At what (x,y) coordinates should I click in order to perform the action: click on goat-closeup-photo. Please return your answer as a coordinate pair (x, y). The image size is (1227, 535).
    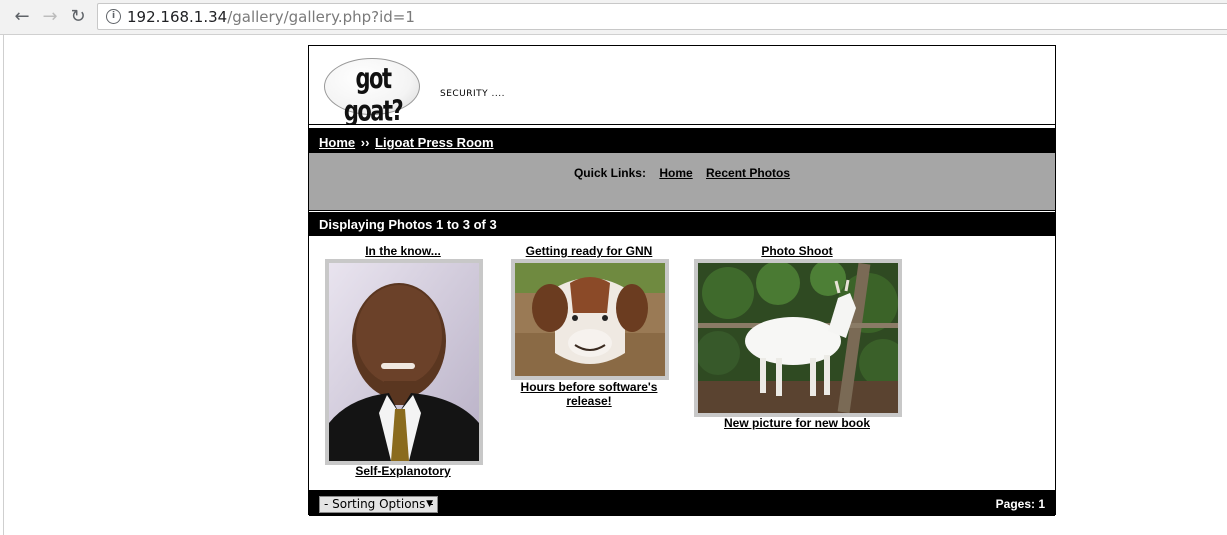
    Looking at the image, I should click on (590, 319).